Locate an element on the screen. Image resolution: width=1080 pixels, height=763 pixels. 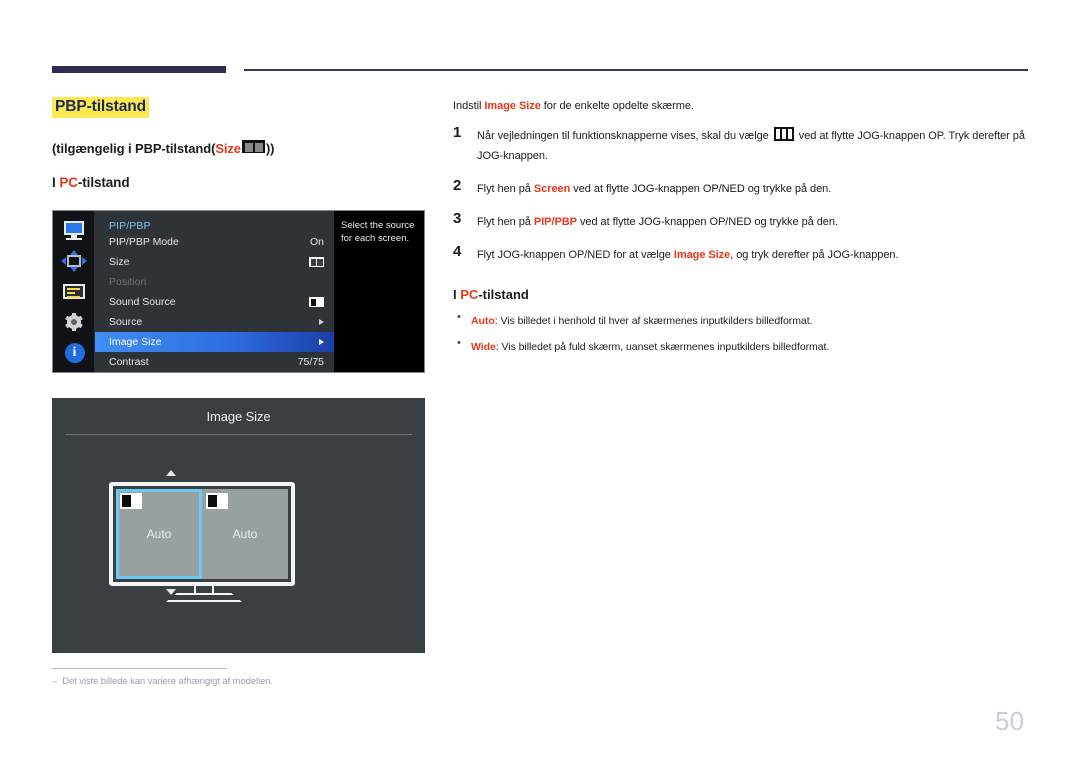
lead-image-size: Image Size is located at coordinates (512, 106).